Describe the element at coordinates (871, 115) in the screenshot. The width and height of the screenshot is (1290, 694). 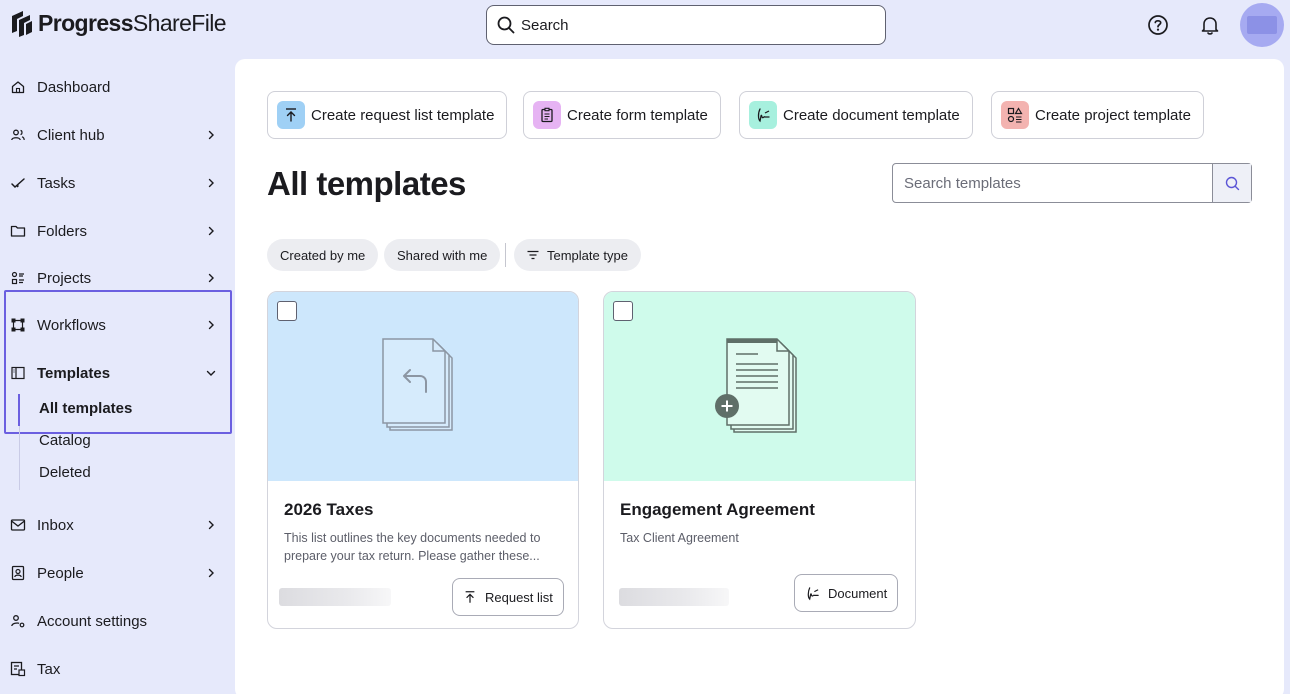
I see `create-button-label: Create document template` at that location.